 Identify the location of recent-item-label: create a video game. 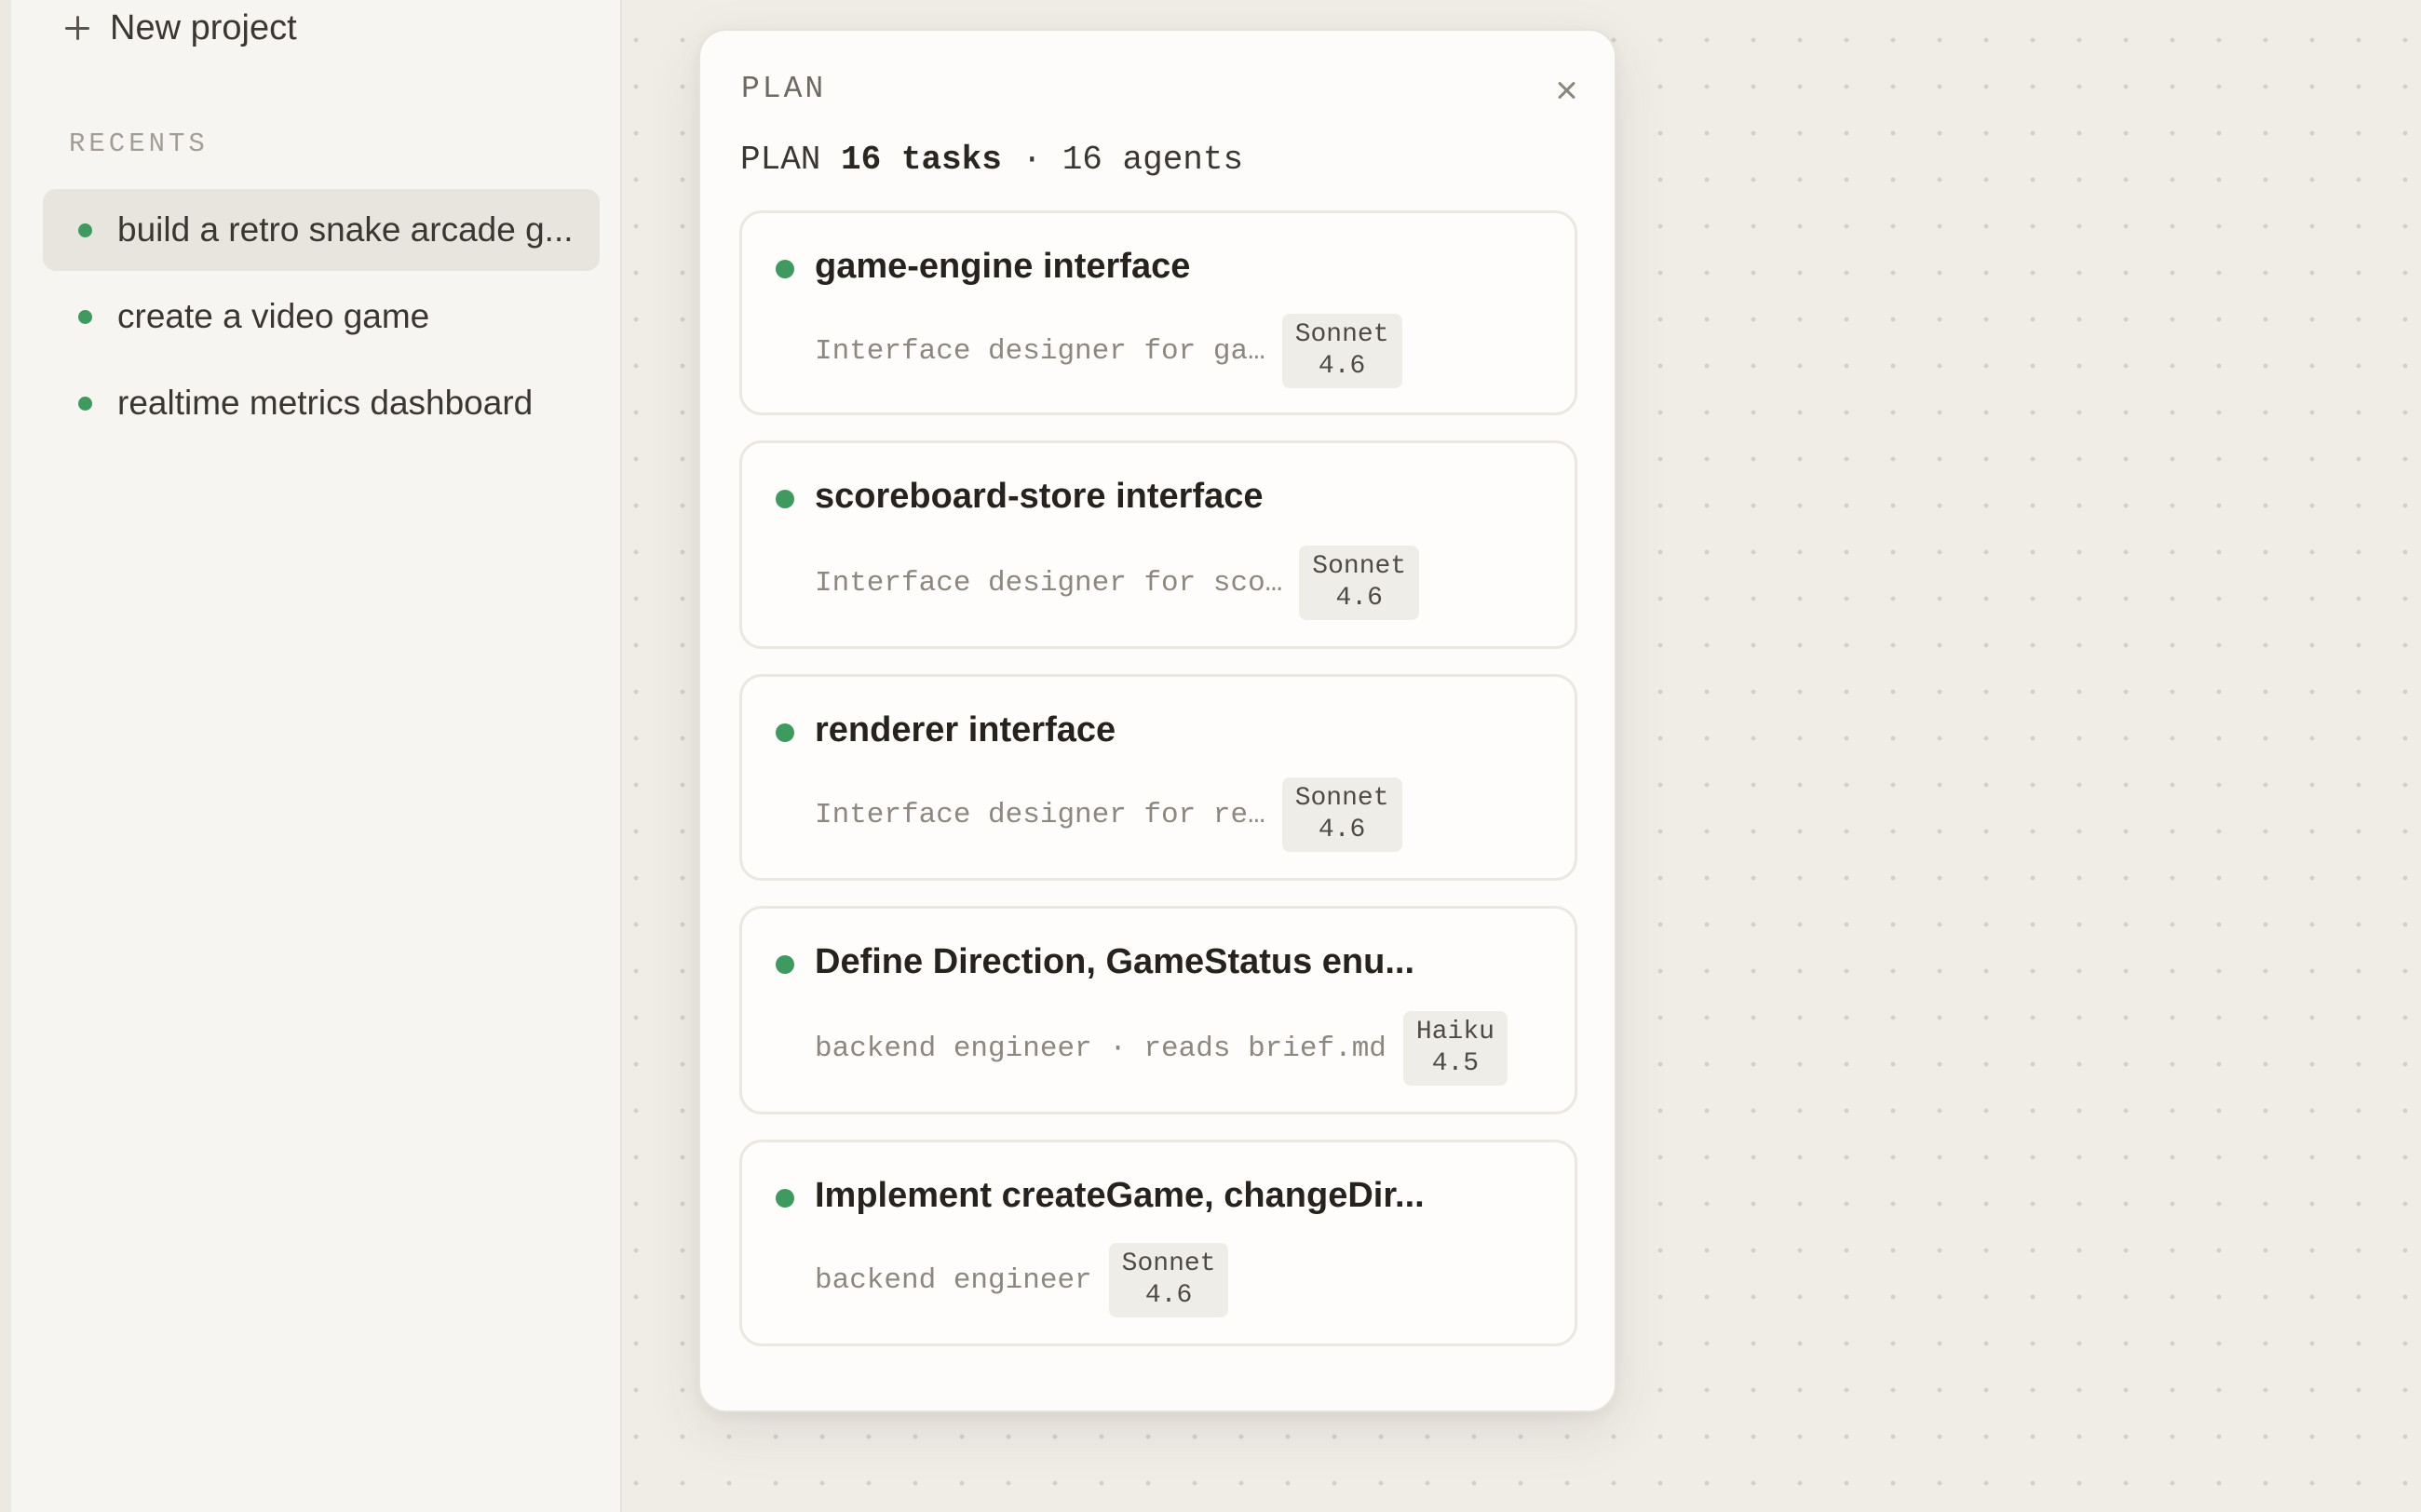
(273, 316).